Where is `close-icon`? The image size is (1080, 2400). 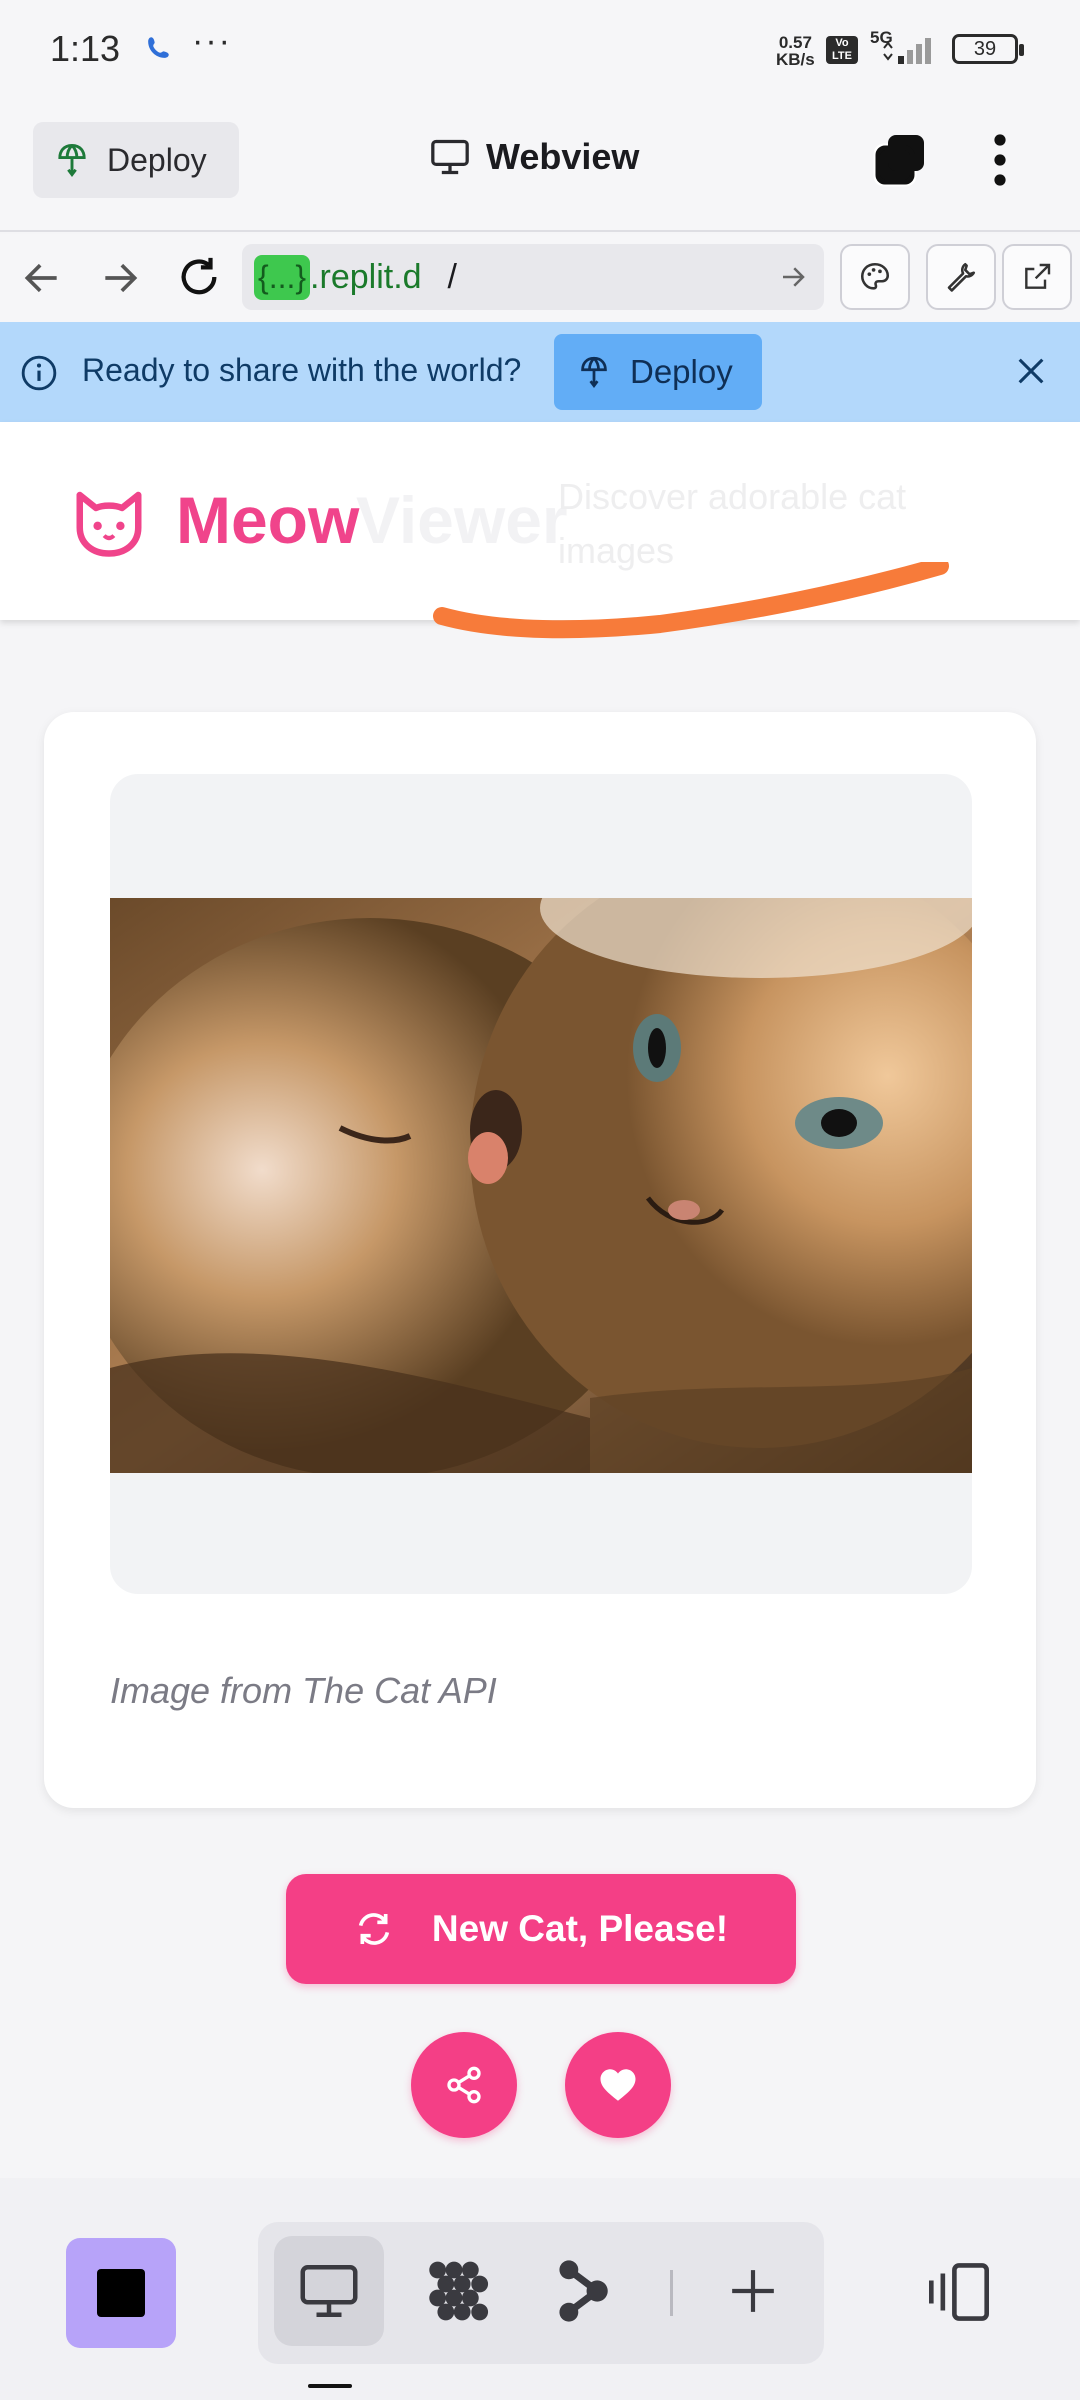
close-icon is located at coordinates (1031, 371).